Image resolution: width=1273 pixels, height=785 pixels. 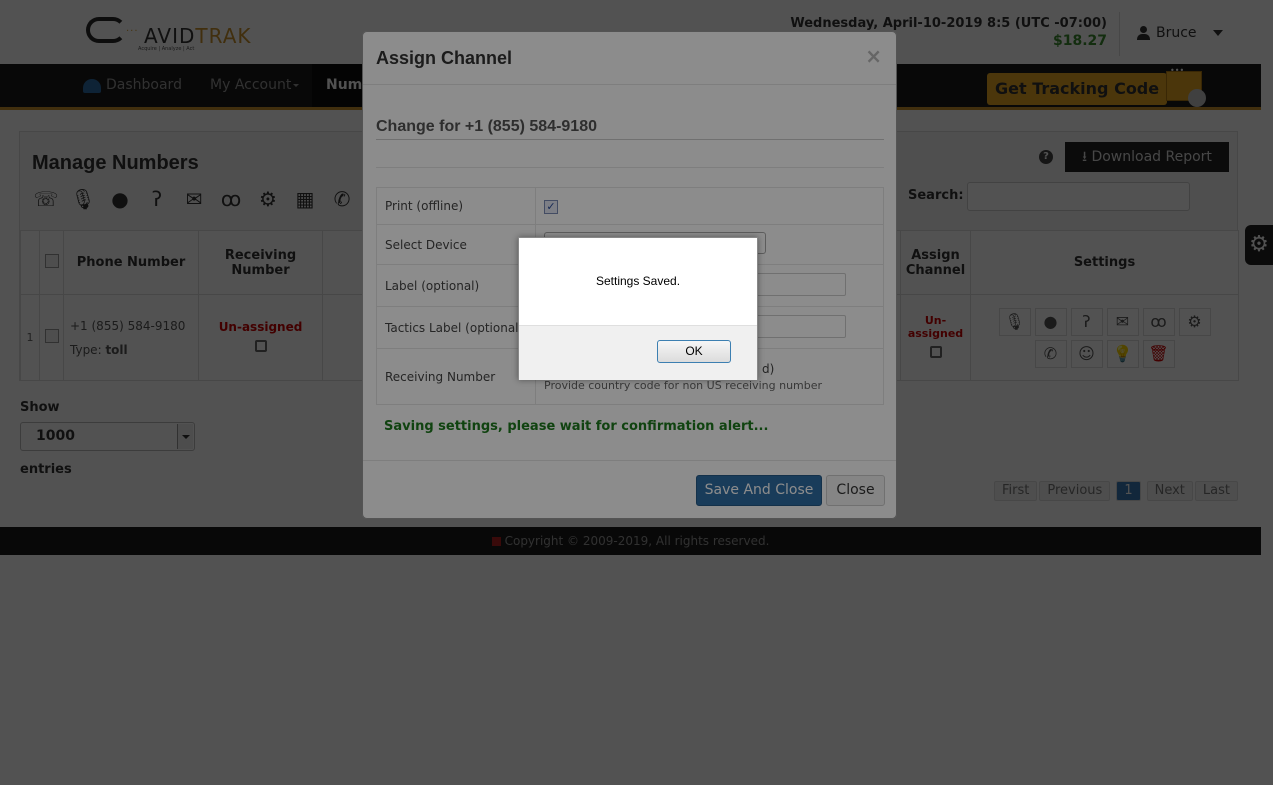 What do you see at coordinates (694, 351) in the screenshot?
I see `ok-button: OK` at bounding box center [694, 351].